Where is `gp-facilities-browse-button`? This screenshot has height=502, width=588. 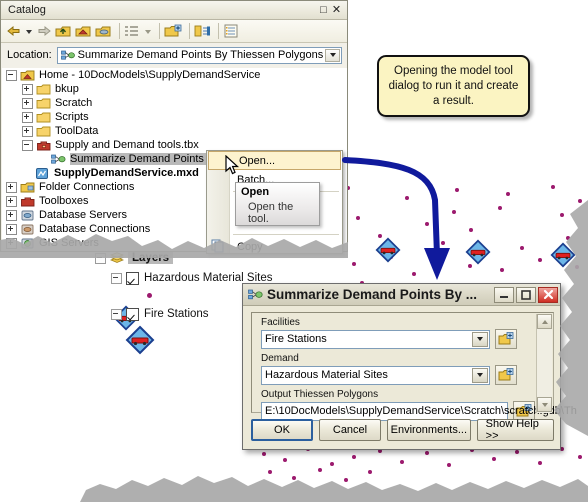
gp-facilities-browse-button is located at coordinates (506, 339).